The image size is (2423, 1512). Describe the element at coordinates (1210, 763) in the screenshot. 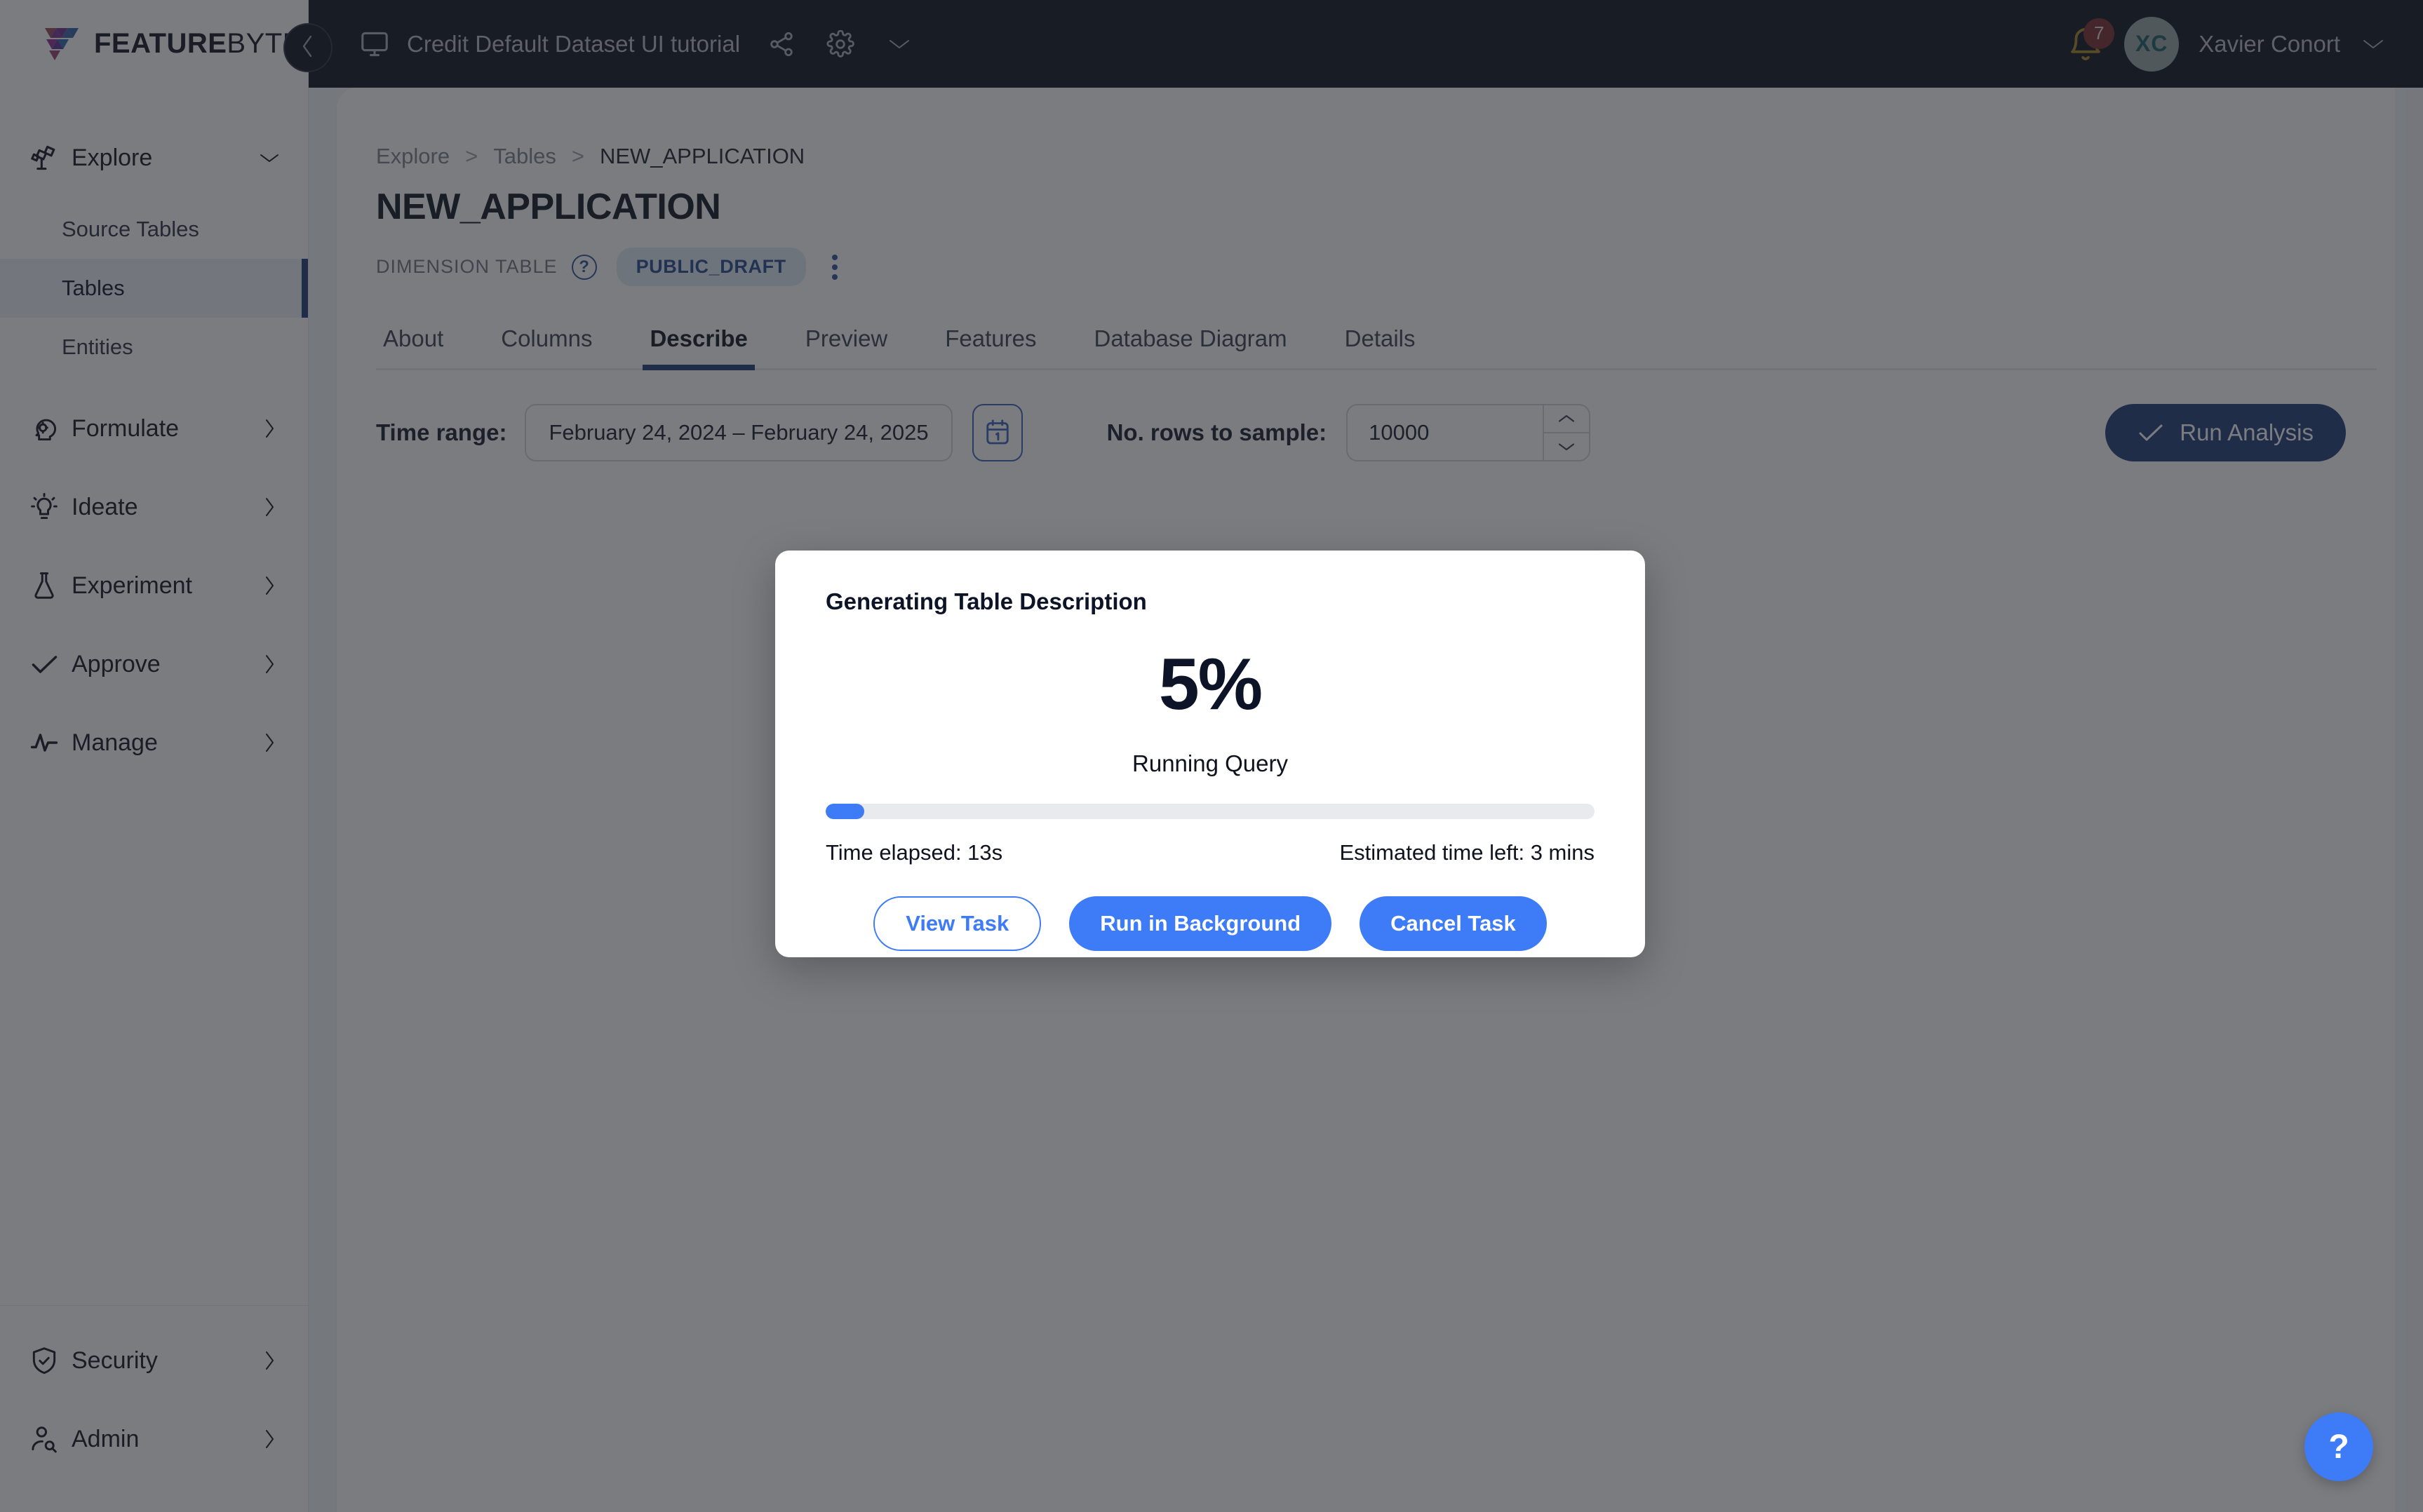

I see `progress-status: Running Query` at that location.